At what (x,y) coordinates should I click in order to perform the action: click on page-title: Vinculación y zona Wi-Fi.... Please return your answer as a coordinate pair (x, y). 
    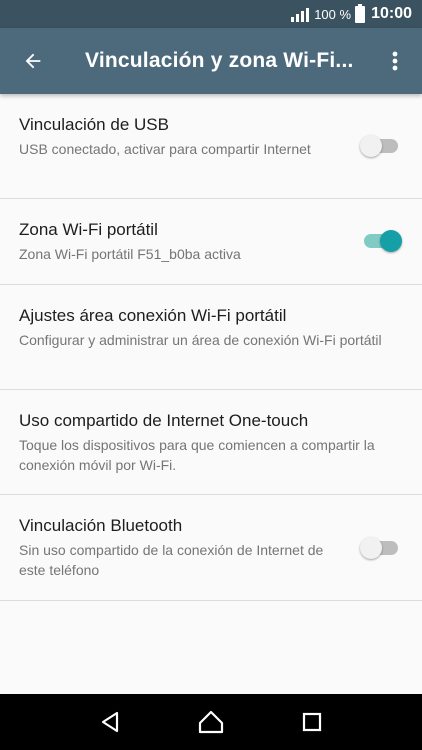
    Looking at the image, I should click on (219, 60).